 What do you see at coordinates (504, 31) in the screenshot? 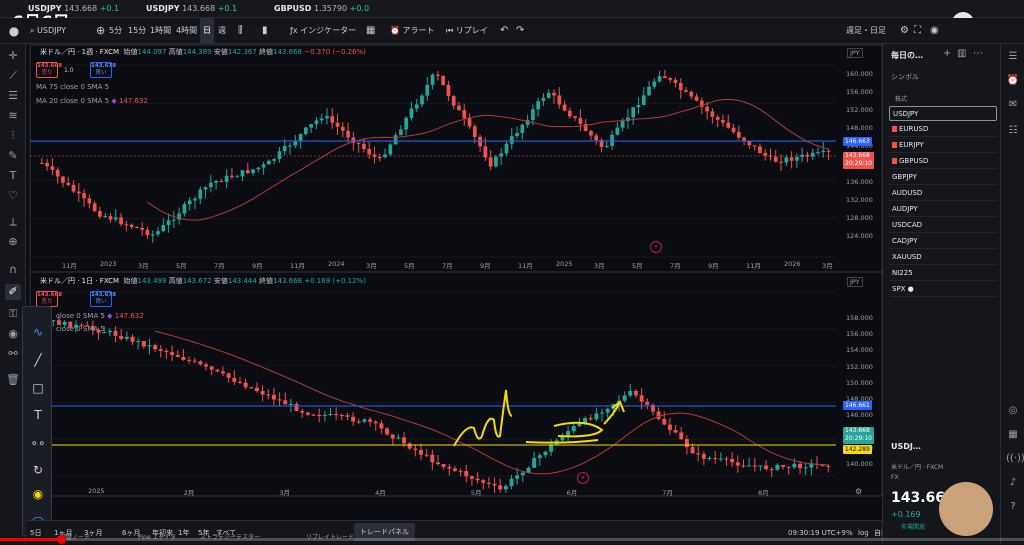
I see `undo-icon: ↶` at bounding box center [504, 31].